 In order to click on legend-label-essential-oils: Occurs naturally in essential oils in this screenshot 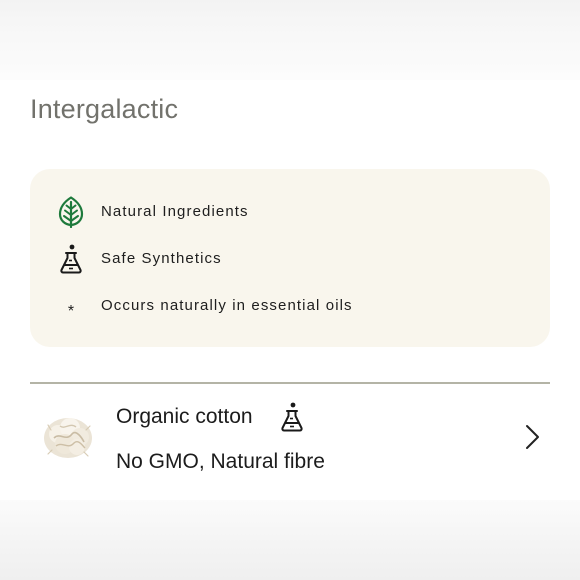, I will do `click(227, 305)`.